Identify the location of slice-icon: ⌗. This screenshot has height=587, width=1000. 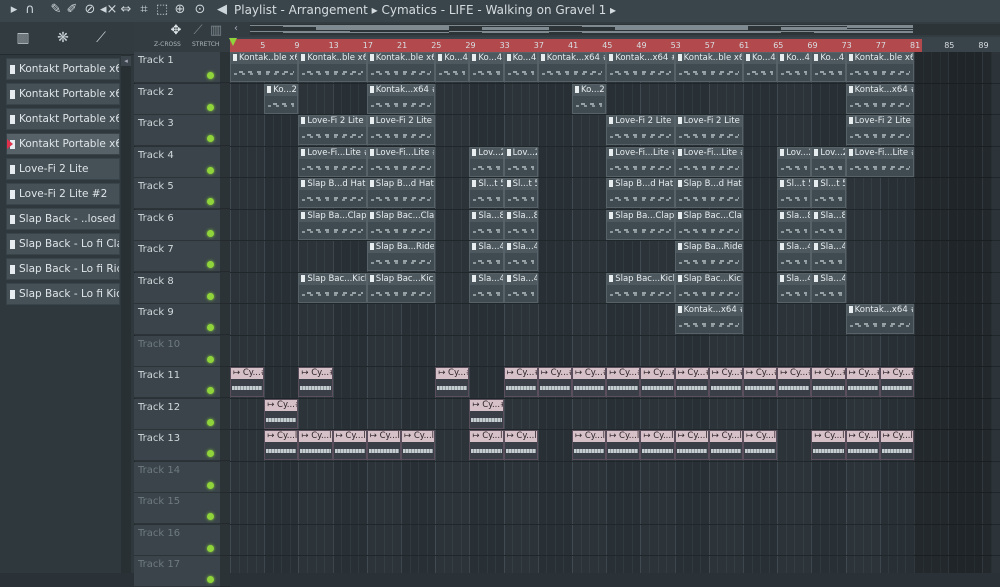
(144, 10).